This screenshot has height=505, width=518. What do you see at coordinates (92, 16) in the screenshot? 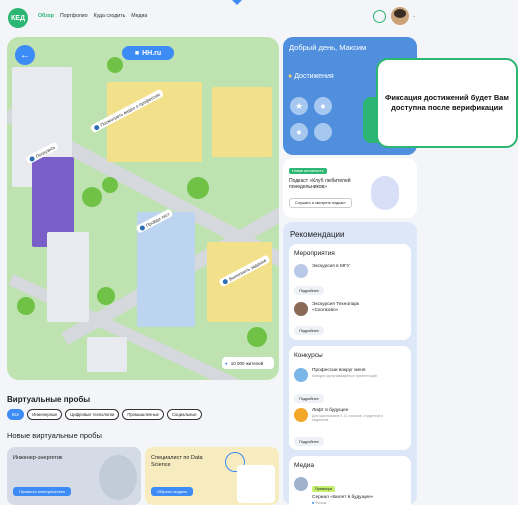
I see `nav-links: Обзор Портфолио Куда сходить Медиа` at bounding box center [92, 16].